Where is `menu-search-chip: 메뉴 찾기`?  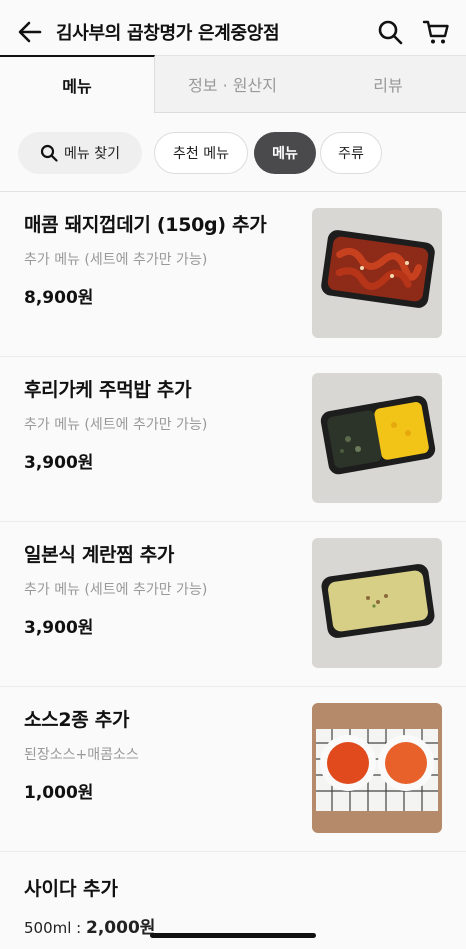 menu-search-chip: 메뉴 찾기 is located at coordinates (80, 153).